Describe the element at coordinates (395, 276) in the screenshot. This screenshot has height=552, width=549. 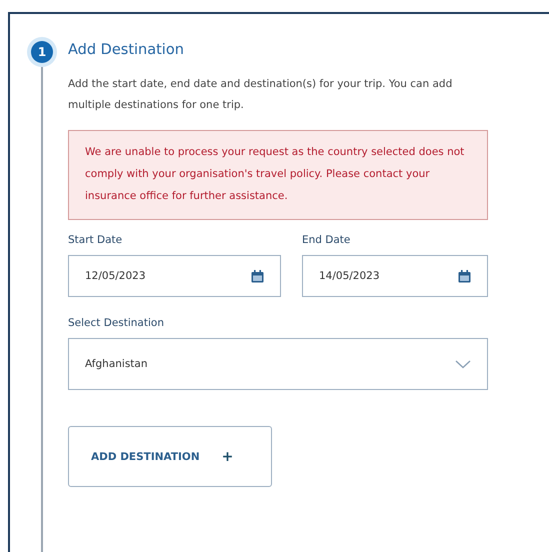
I see `date-field: 14/05/2023` at that location.